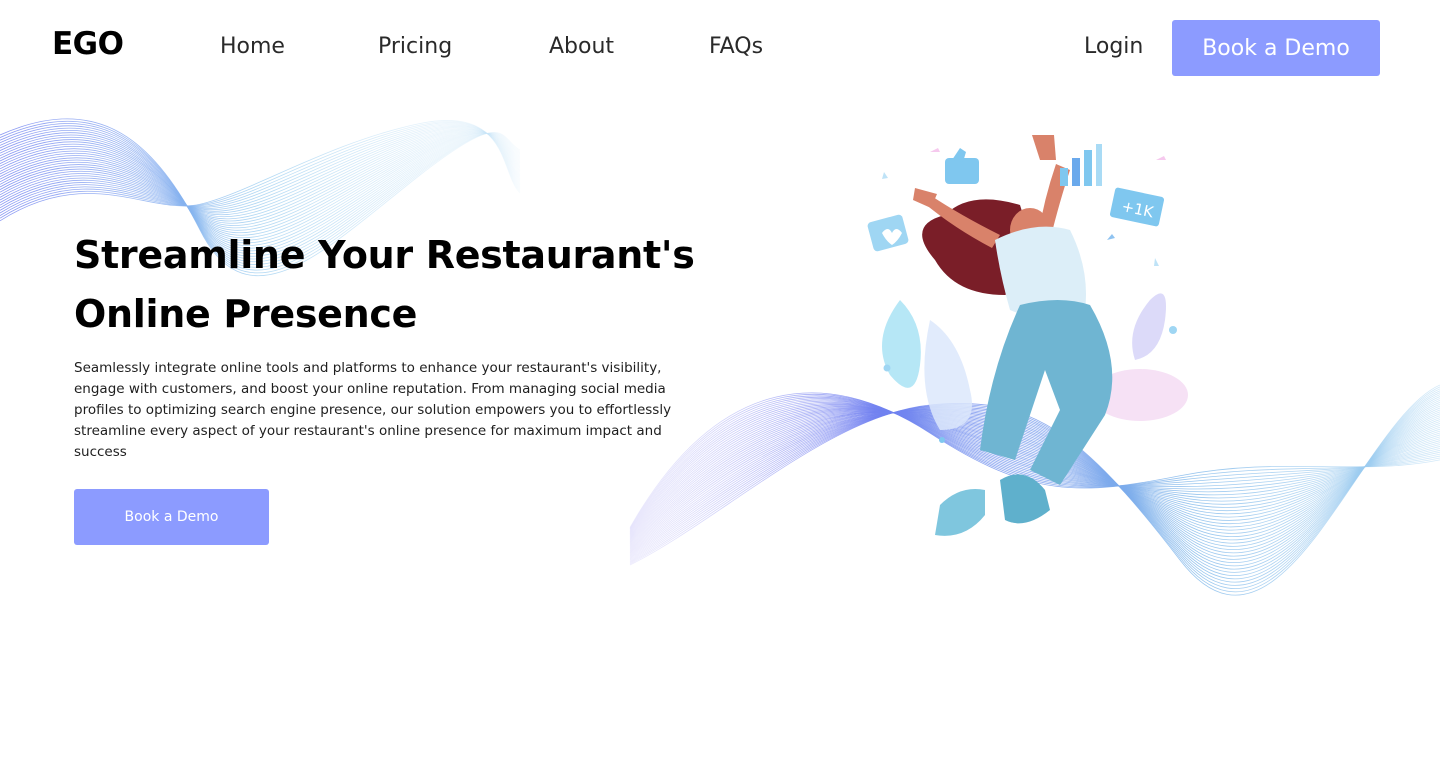 The image size is (1440, 770). What do you see at coordinates (171, 517) in the screenshot?
I see `book-demo-button-hero: Book a Demo` at bounding box center [171, 517].